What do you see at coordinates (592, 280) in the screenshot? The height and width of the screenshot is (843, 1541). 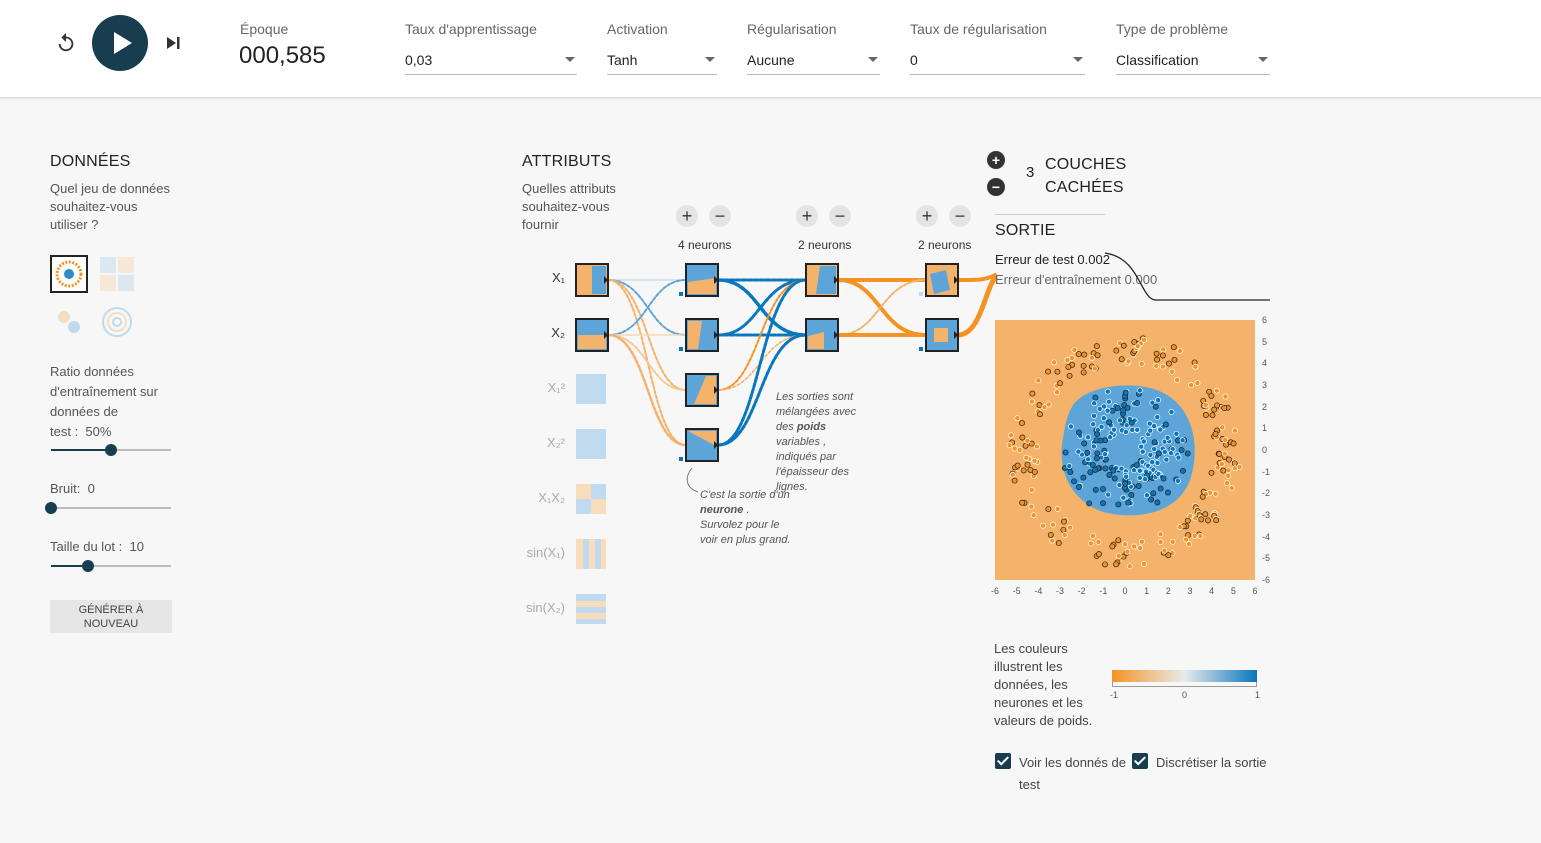 I see `input-node-x1` at bounding box center [592, 280].